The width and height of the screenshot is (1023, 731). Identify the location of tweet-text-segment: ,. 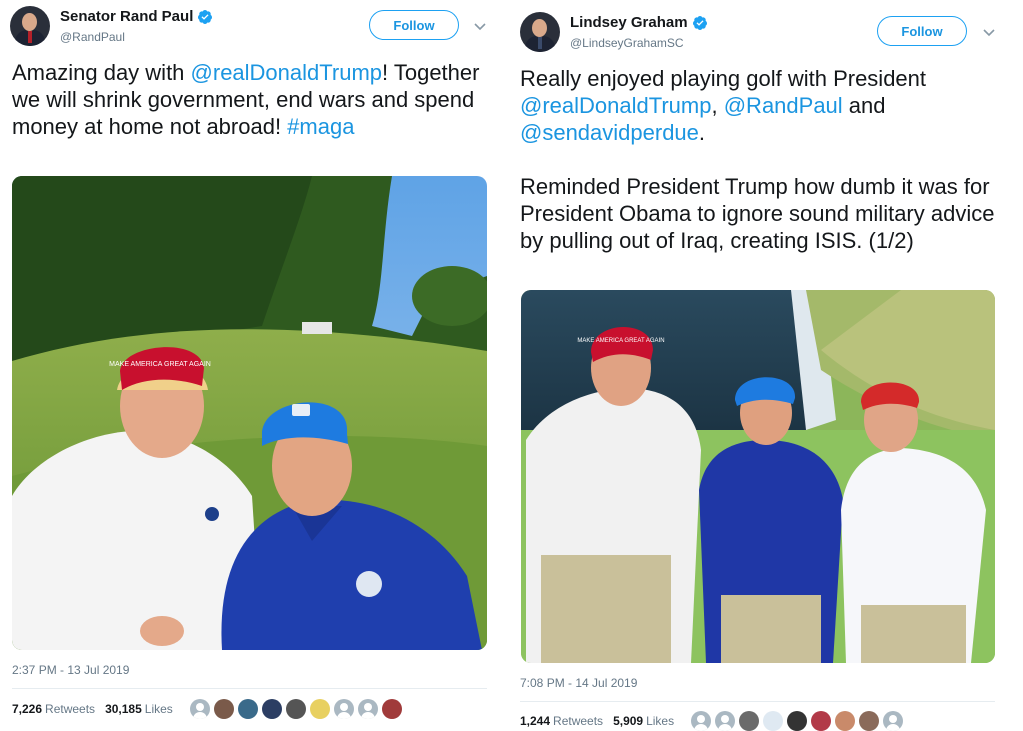
(717, 105).